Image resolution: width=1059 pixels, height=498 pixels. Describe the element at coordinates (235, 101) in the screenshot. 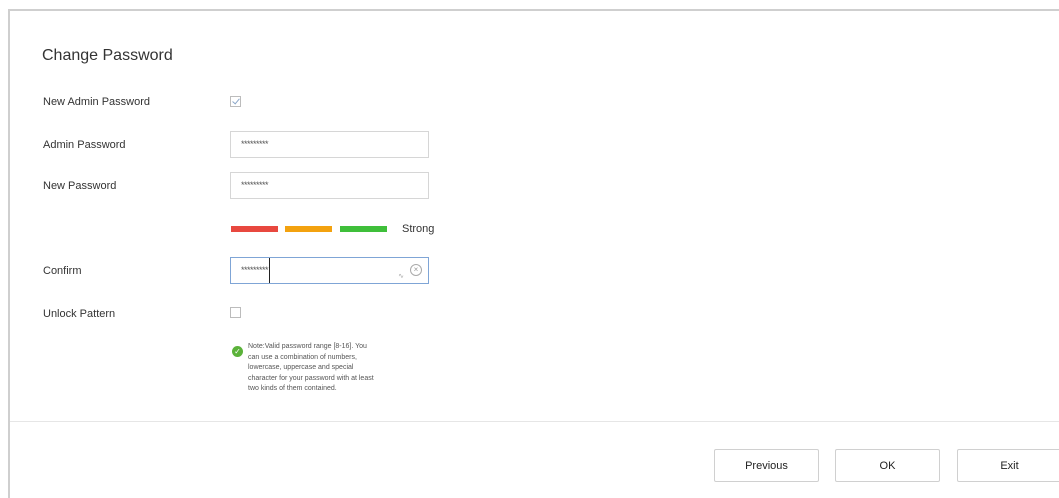

I see `new-admin-password-checkbox` at that location.